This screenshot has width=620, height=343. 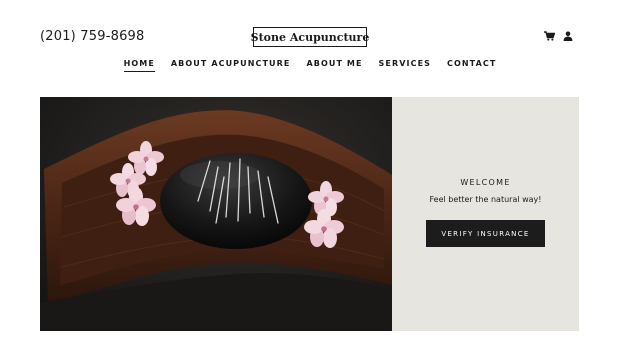 I want to click on tagline: Feel better the natural way!, so click(x=485, y=199).